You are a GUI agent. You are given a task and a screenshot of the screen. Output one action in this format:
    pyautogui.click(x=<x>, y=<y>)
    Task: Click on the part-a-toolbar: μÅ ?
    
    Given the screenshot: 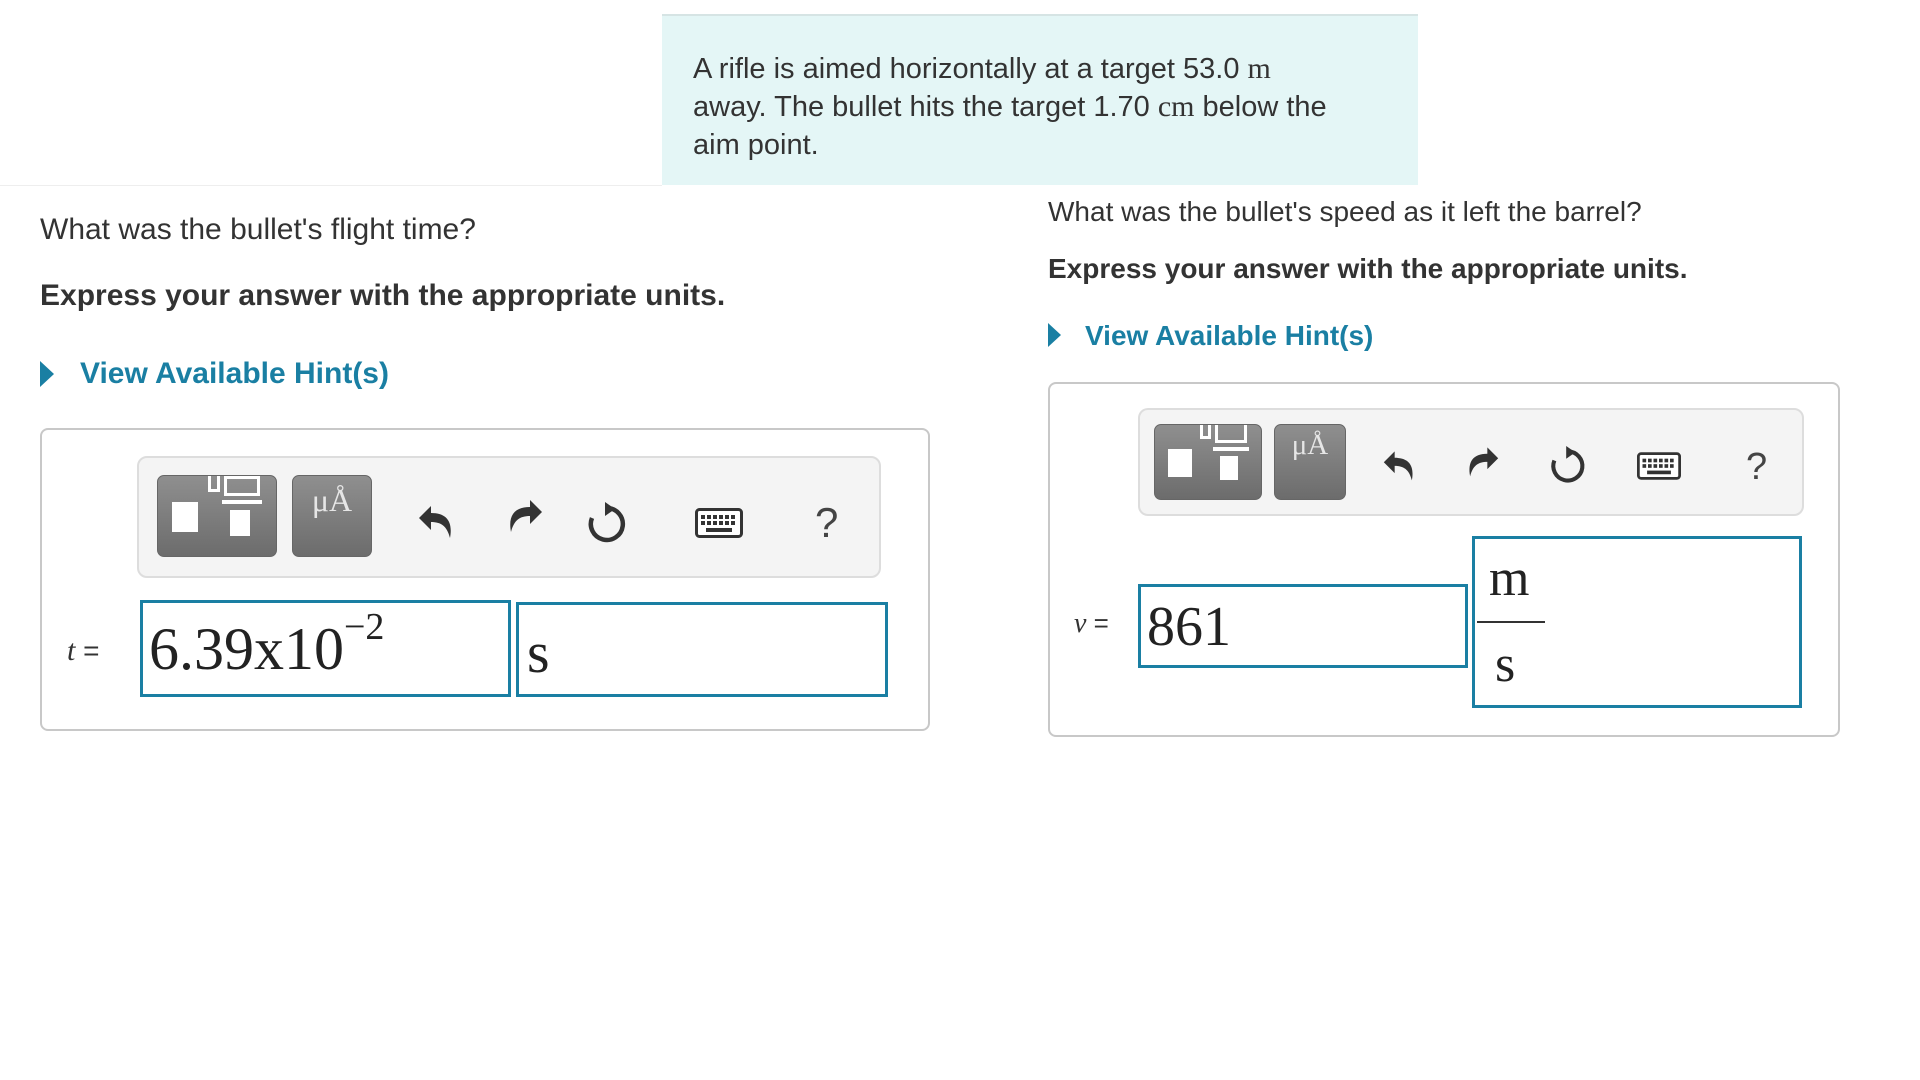 What is the action you would take?
    pyautogui.click(x=509, y=517)
    